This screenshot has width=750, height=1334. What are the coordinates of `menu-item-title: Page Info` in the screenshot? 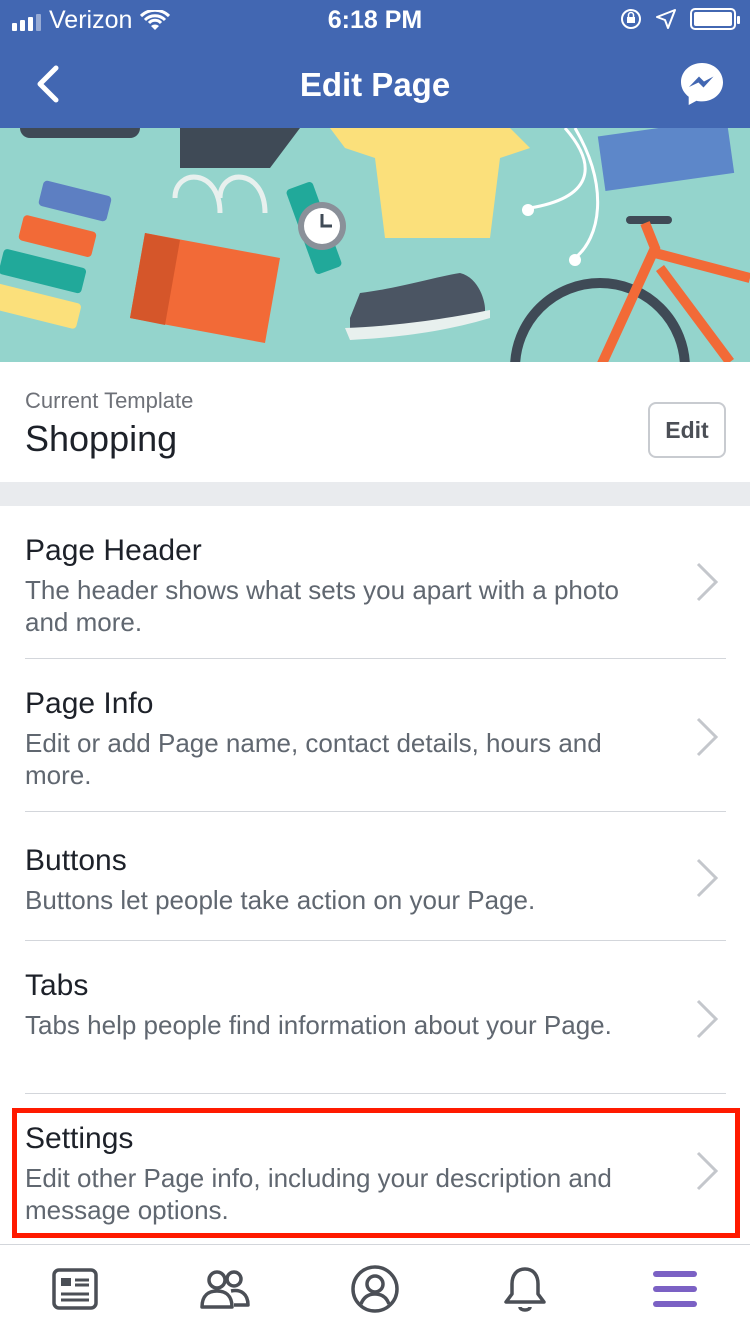 It's located at (89, 703).